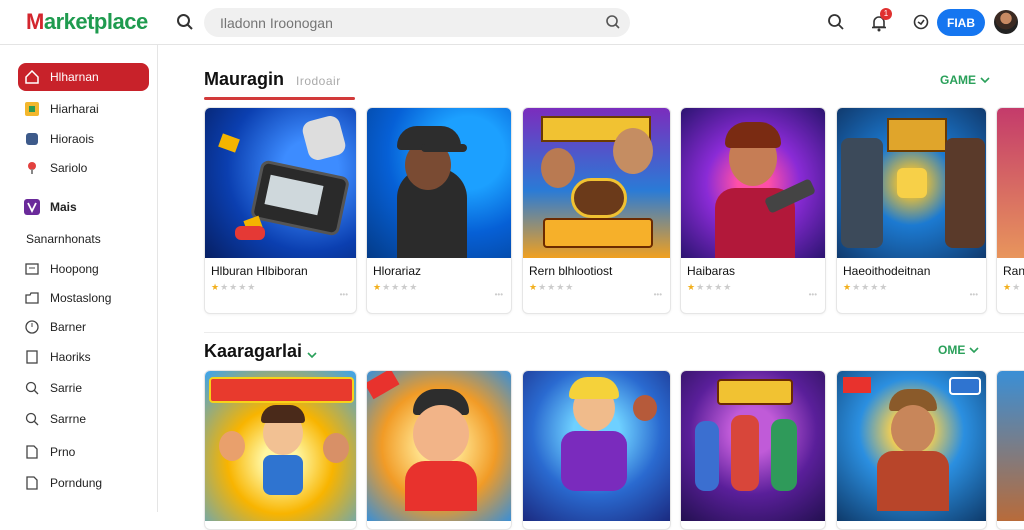  What do you see at coordinates (32, 139) in the screenshot?
I see `dot-icon` at bounding box center [32, 139].